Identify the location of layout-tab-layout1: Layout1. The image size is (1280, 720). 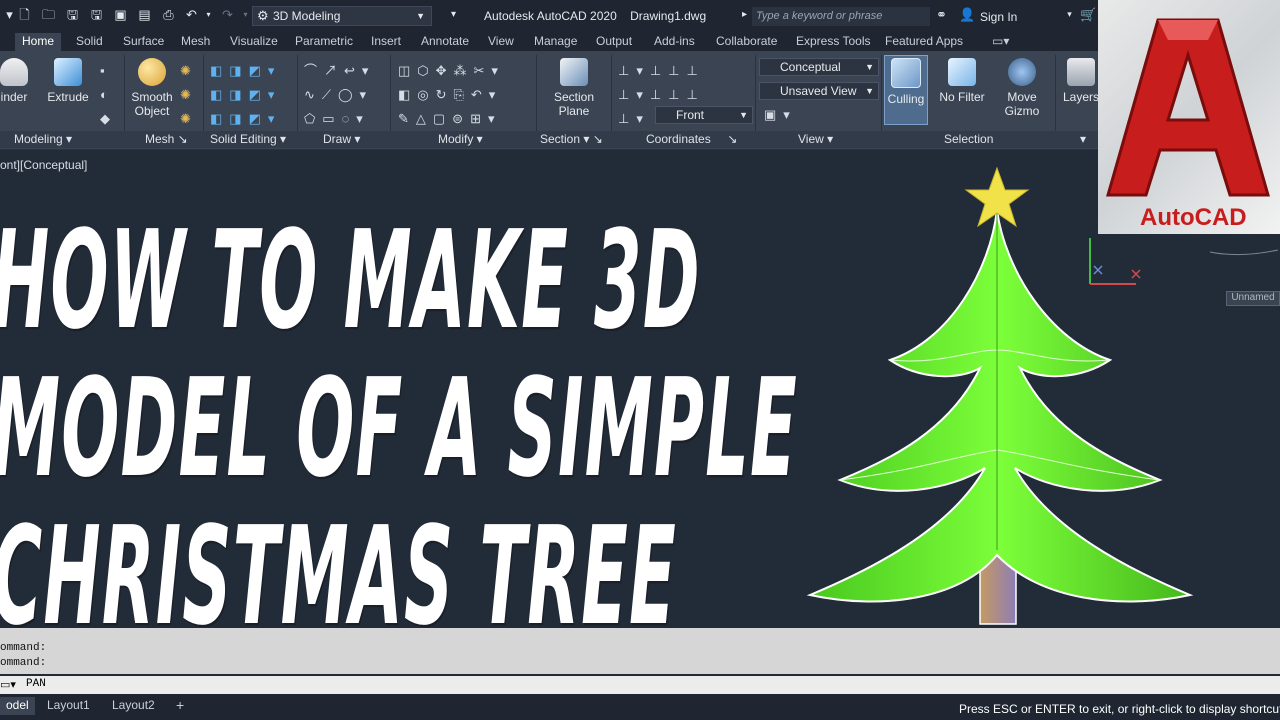
(68, 706).